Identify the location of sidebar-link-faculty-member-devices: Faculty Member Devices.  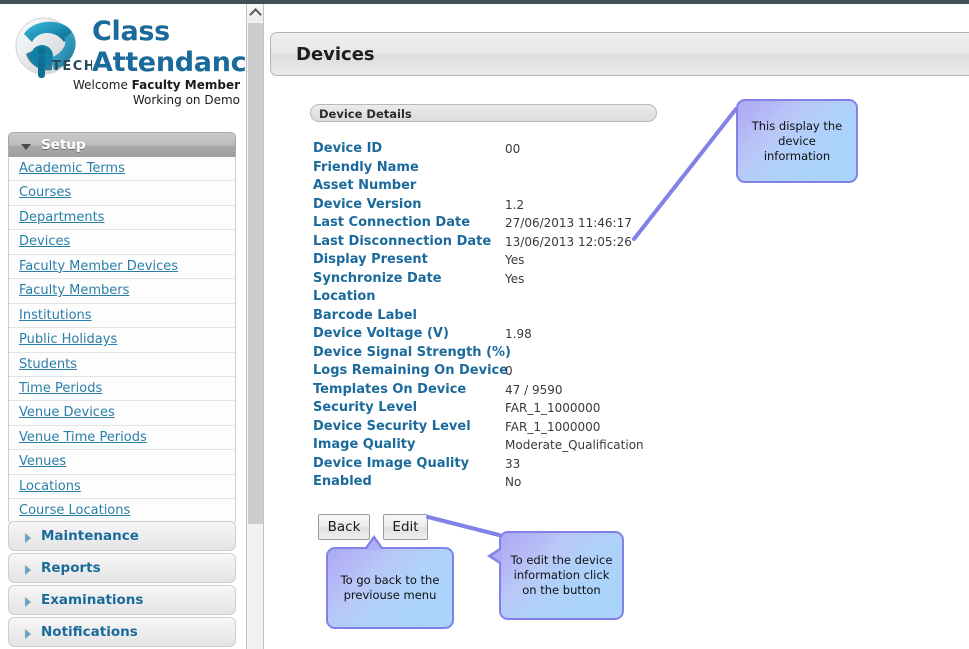
(98, 266).